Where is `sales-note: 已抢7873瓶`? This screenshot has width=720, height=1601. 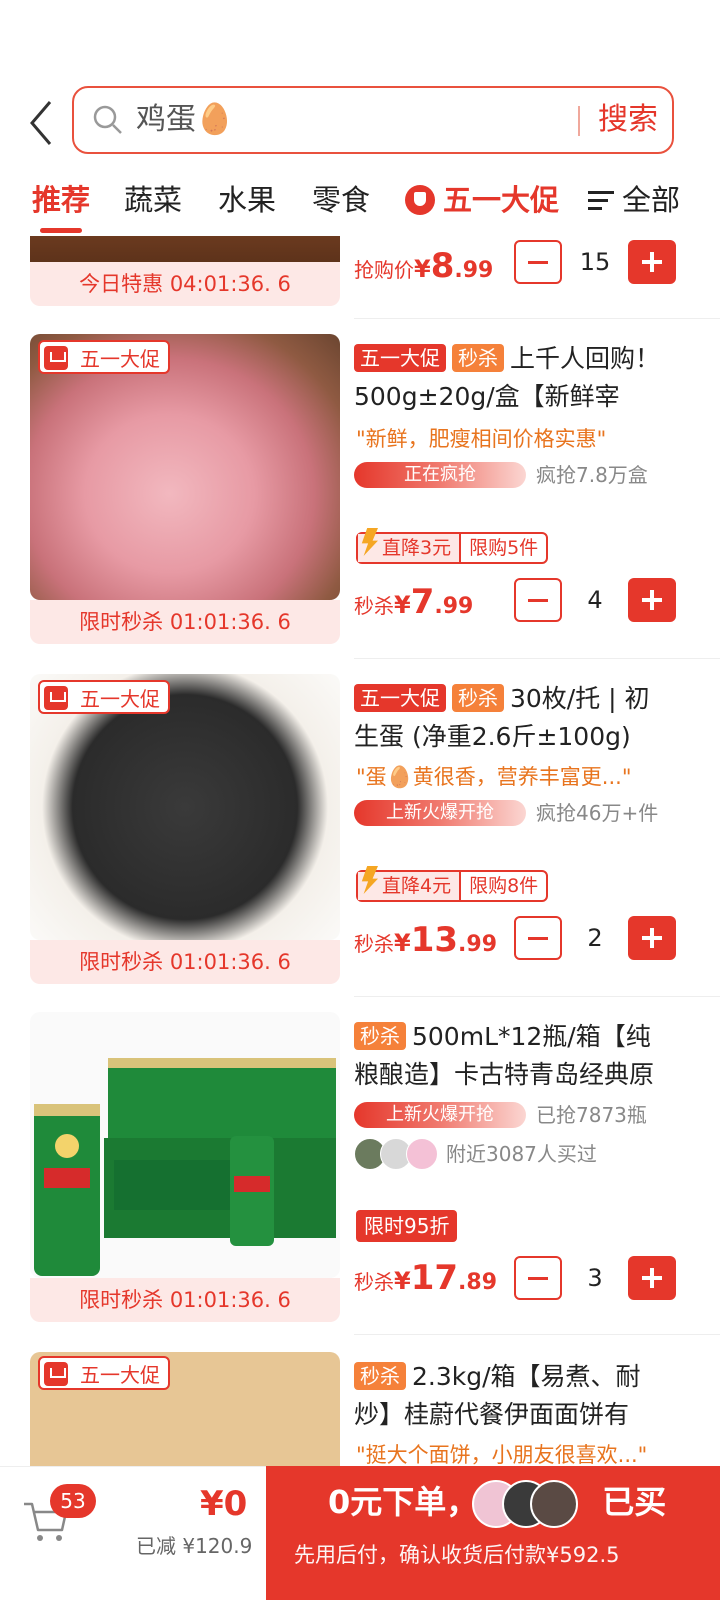 sales-note: 已抢7873瓶 is located at coordinates (591, 1115).